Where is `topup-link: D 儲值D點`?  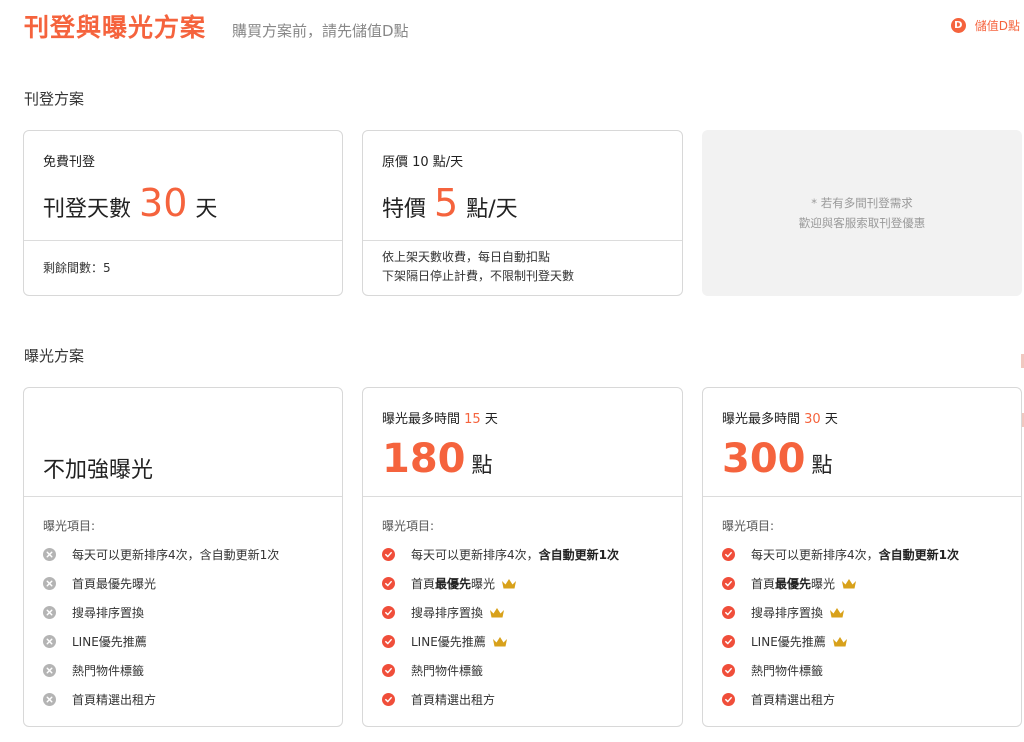
topup-link: D 儲值D點 is located at coordinates (985, 25).